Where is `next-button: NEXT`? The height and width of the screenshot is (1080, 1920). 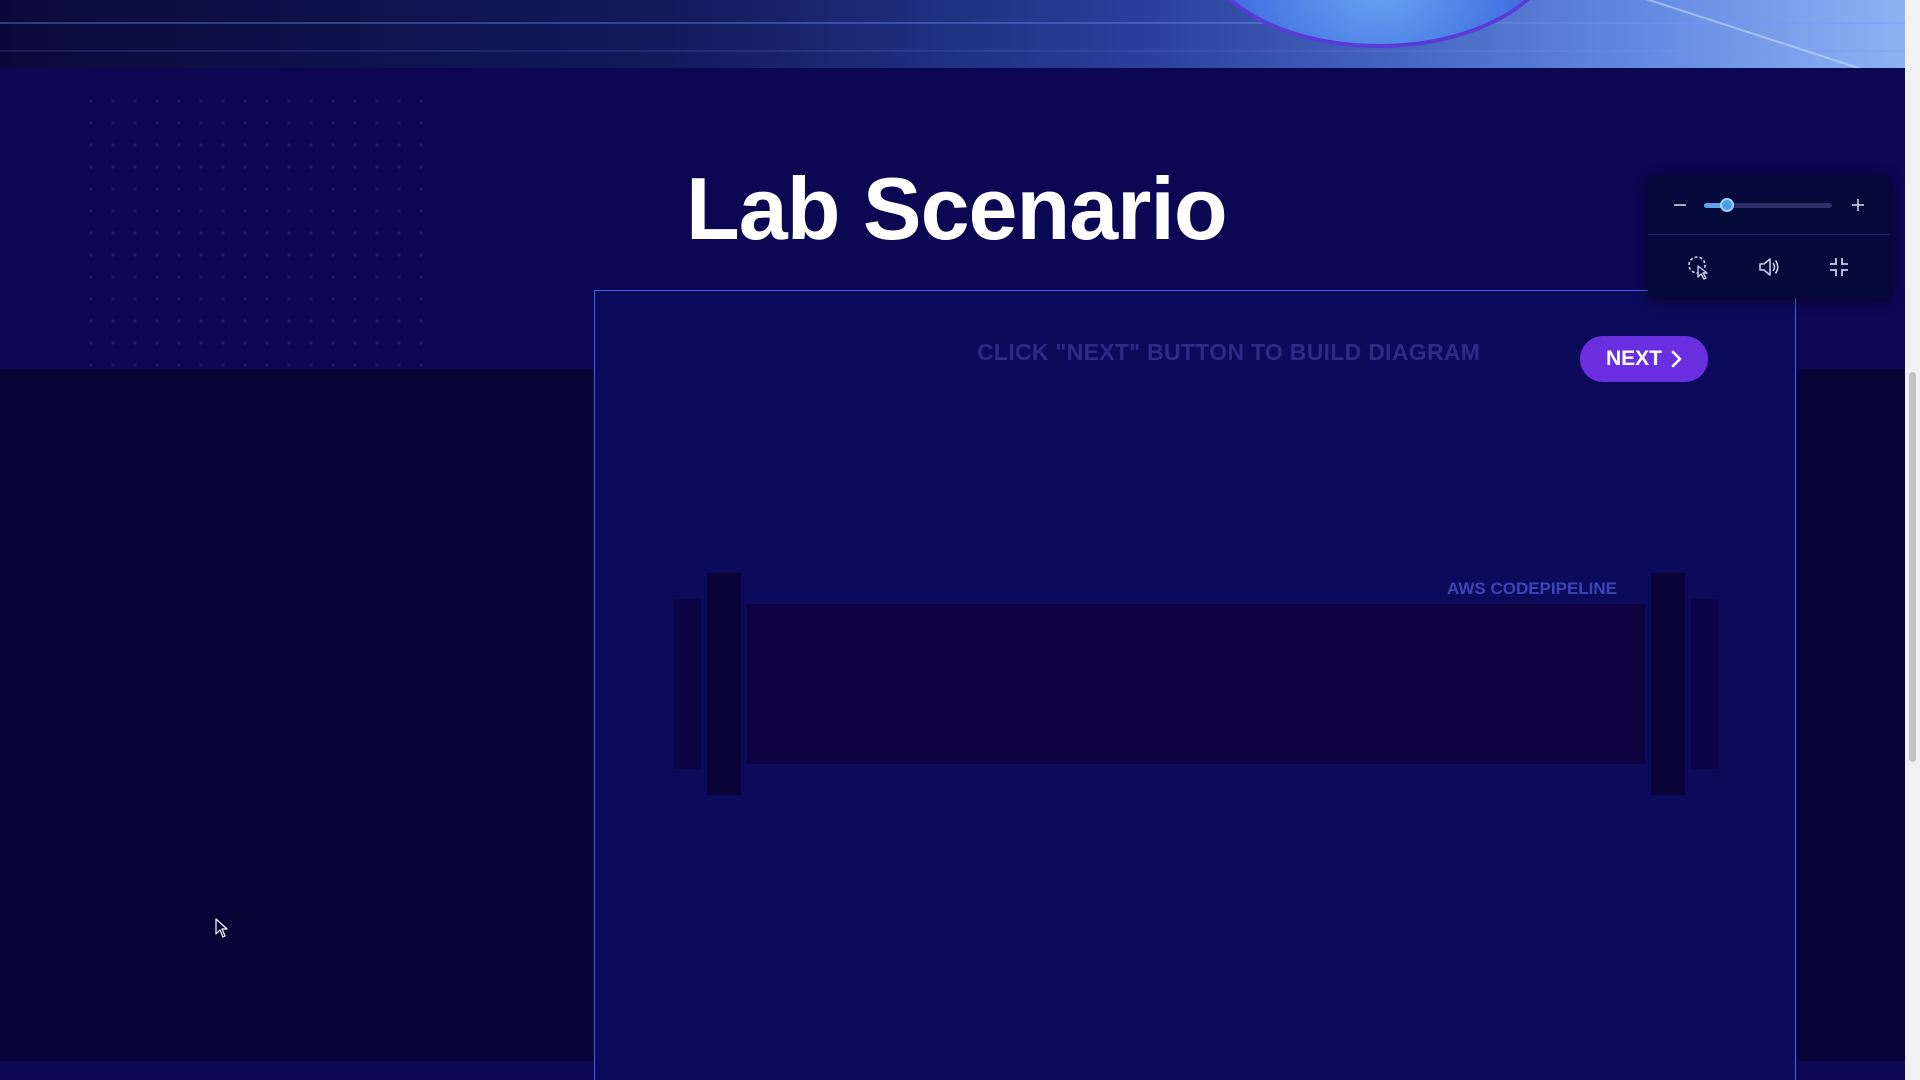
next-button: NEXT is located at coordinates (1644, 359).